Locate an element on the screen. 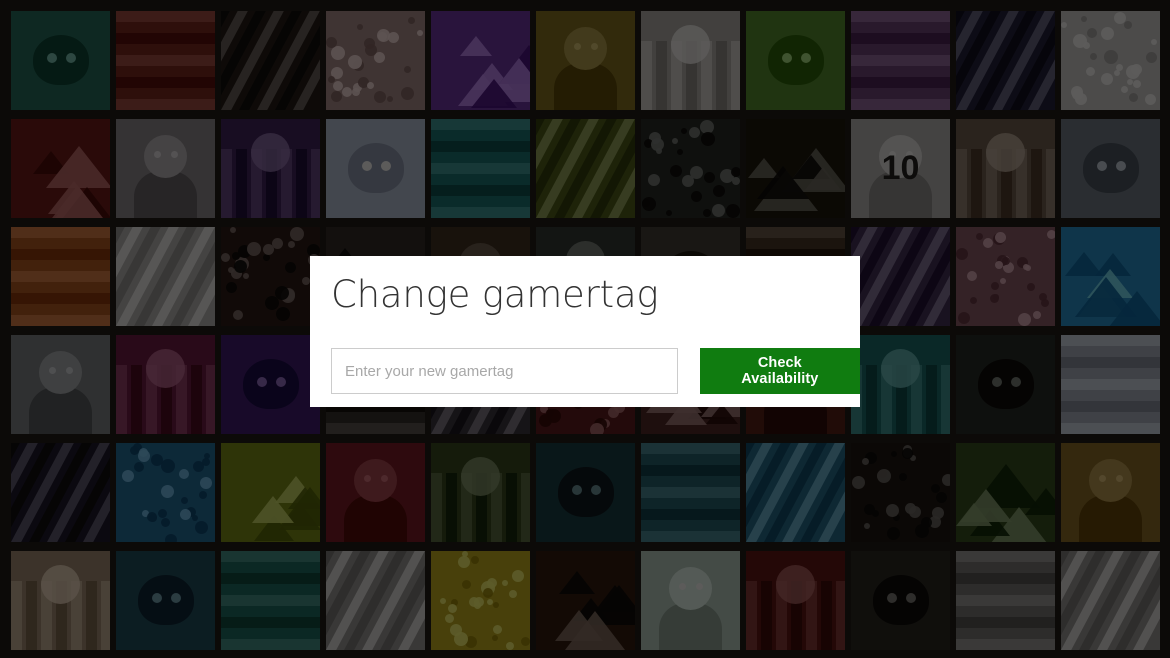  check-availability-button: Check Availability is located at coordinates (779, 371).